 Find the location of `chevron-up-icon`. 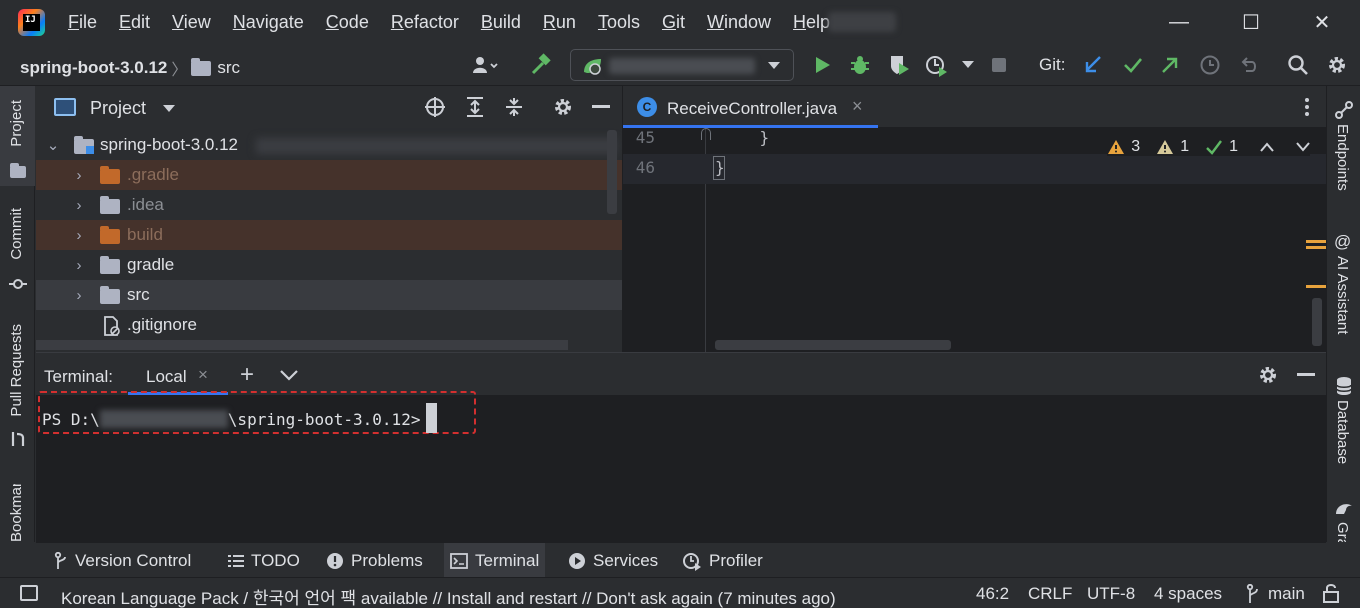

chevron-up-icon is located at coordinates (1267, 147).